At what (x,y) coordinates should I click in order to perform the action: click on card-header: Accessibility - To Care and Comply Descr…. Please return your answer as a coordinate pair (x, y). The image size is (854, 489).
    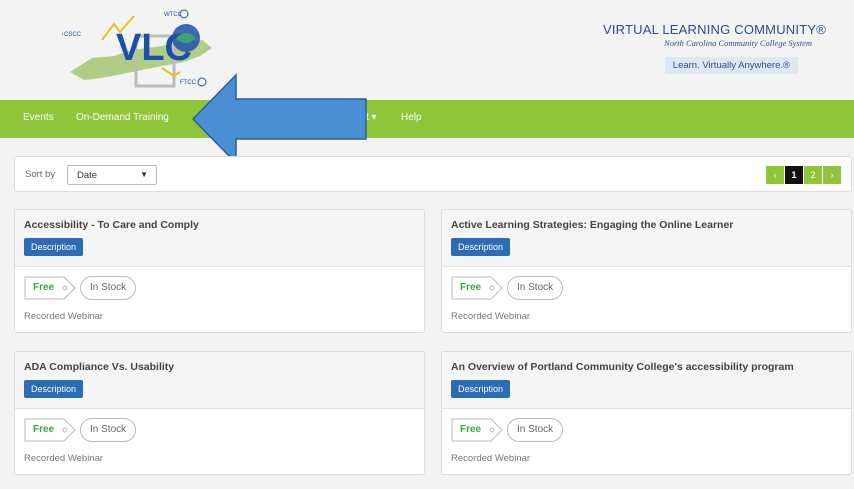
    Looking at the image, I should click on (219, 238).